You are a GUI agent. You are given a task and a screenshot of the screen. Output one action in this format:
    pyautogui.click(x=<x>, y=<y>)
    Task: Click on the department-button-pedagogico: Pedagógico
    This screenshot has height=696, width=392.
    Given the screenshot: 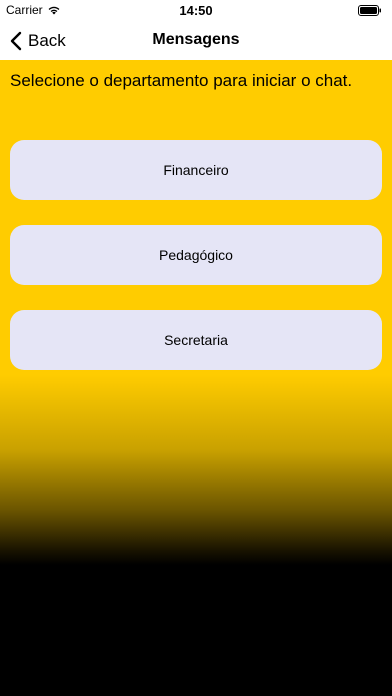 What is the action you would take?
    pyautogui.click(x=196, y=255)
    